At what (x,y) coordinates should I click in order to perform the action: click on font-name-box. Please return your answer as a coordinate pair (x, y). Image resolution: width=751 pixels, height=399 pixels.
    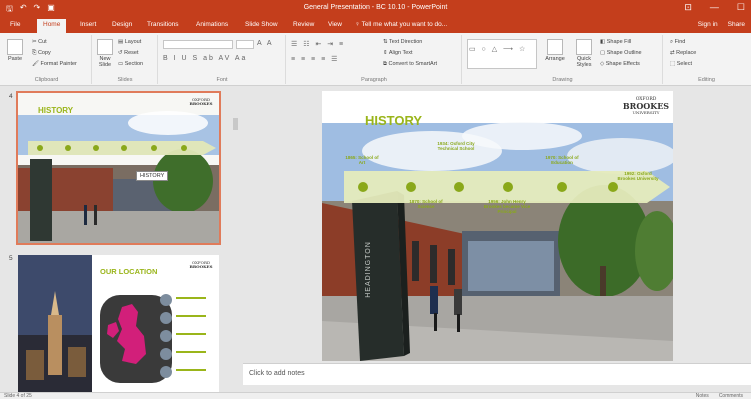
    Looking at the image, I should click on (198, 44).